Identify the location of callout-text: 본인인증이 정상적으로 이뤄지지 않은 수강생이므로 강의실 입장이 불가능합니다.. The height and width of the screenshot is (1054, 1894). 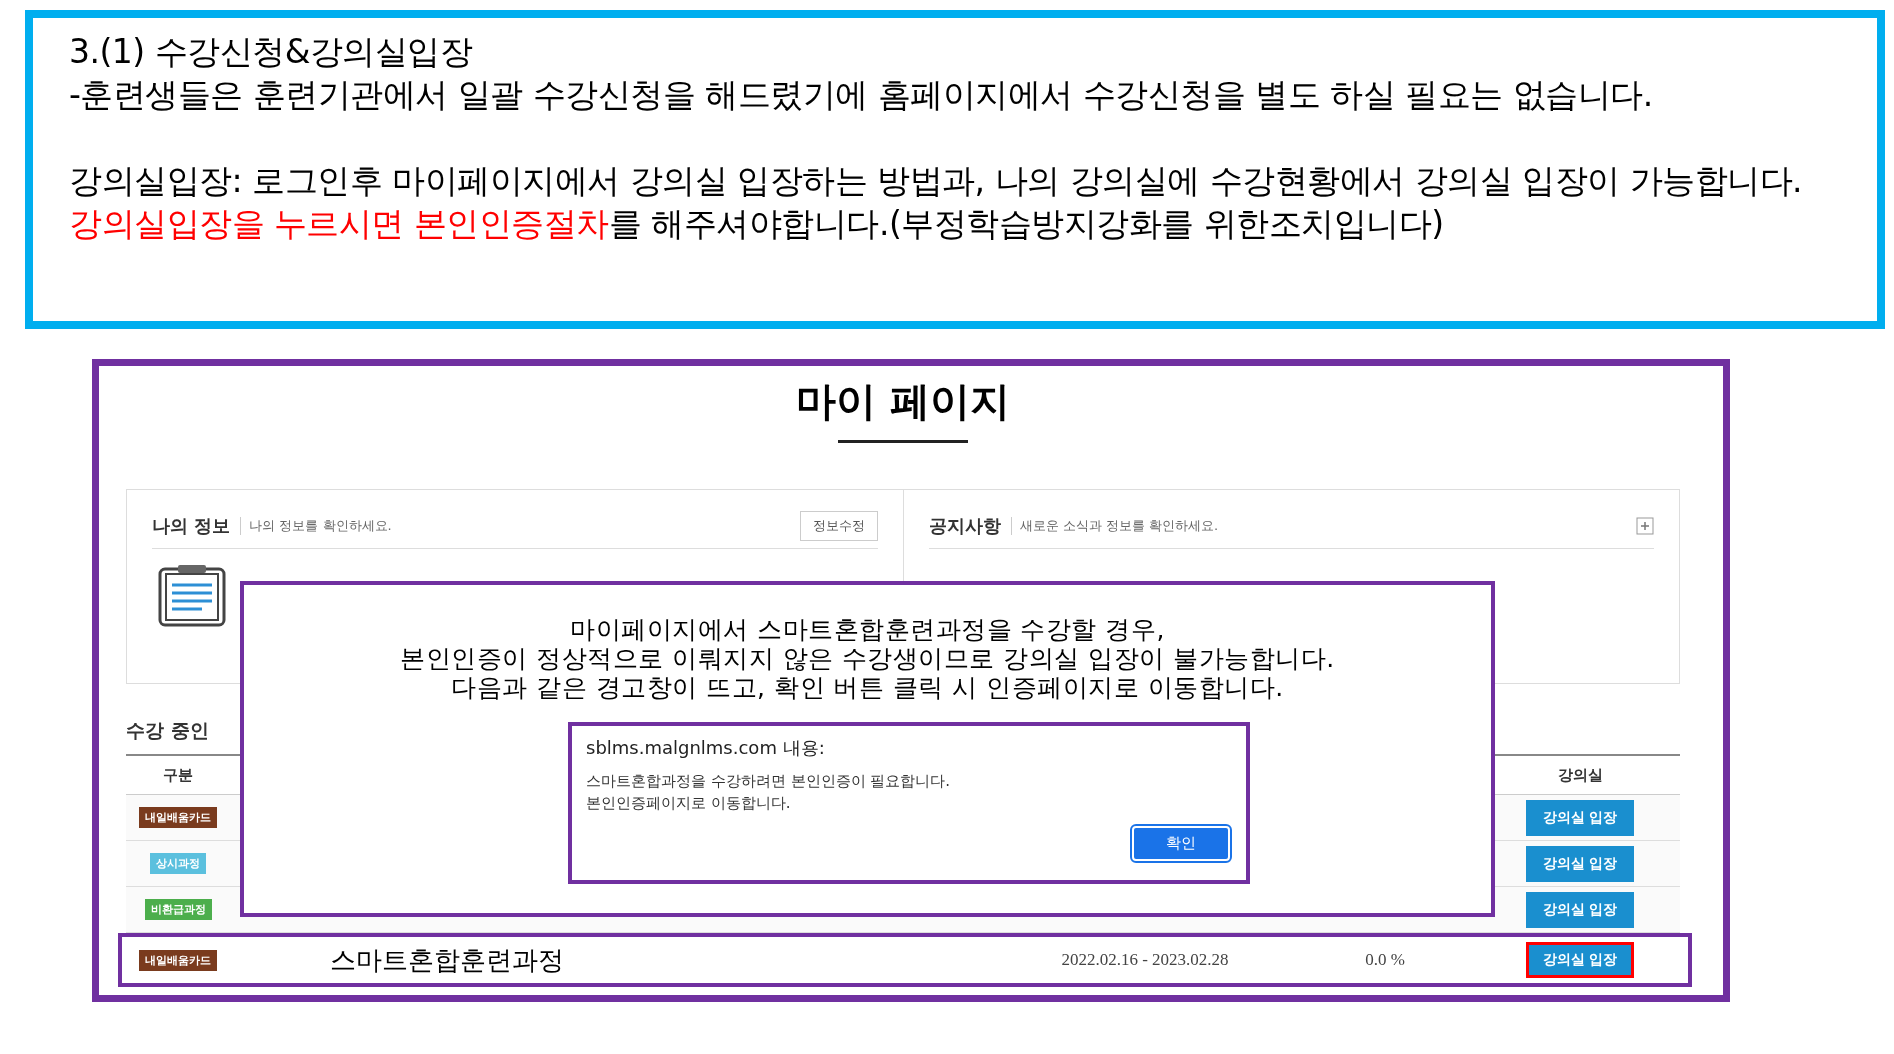
(867, 658).